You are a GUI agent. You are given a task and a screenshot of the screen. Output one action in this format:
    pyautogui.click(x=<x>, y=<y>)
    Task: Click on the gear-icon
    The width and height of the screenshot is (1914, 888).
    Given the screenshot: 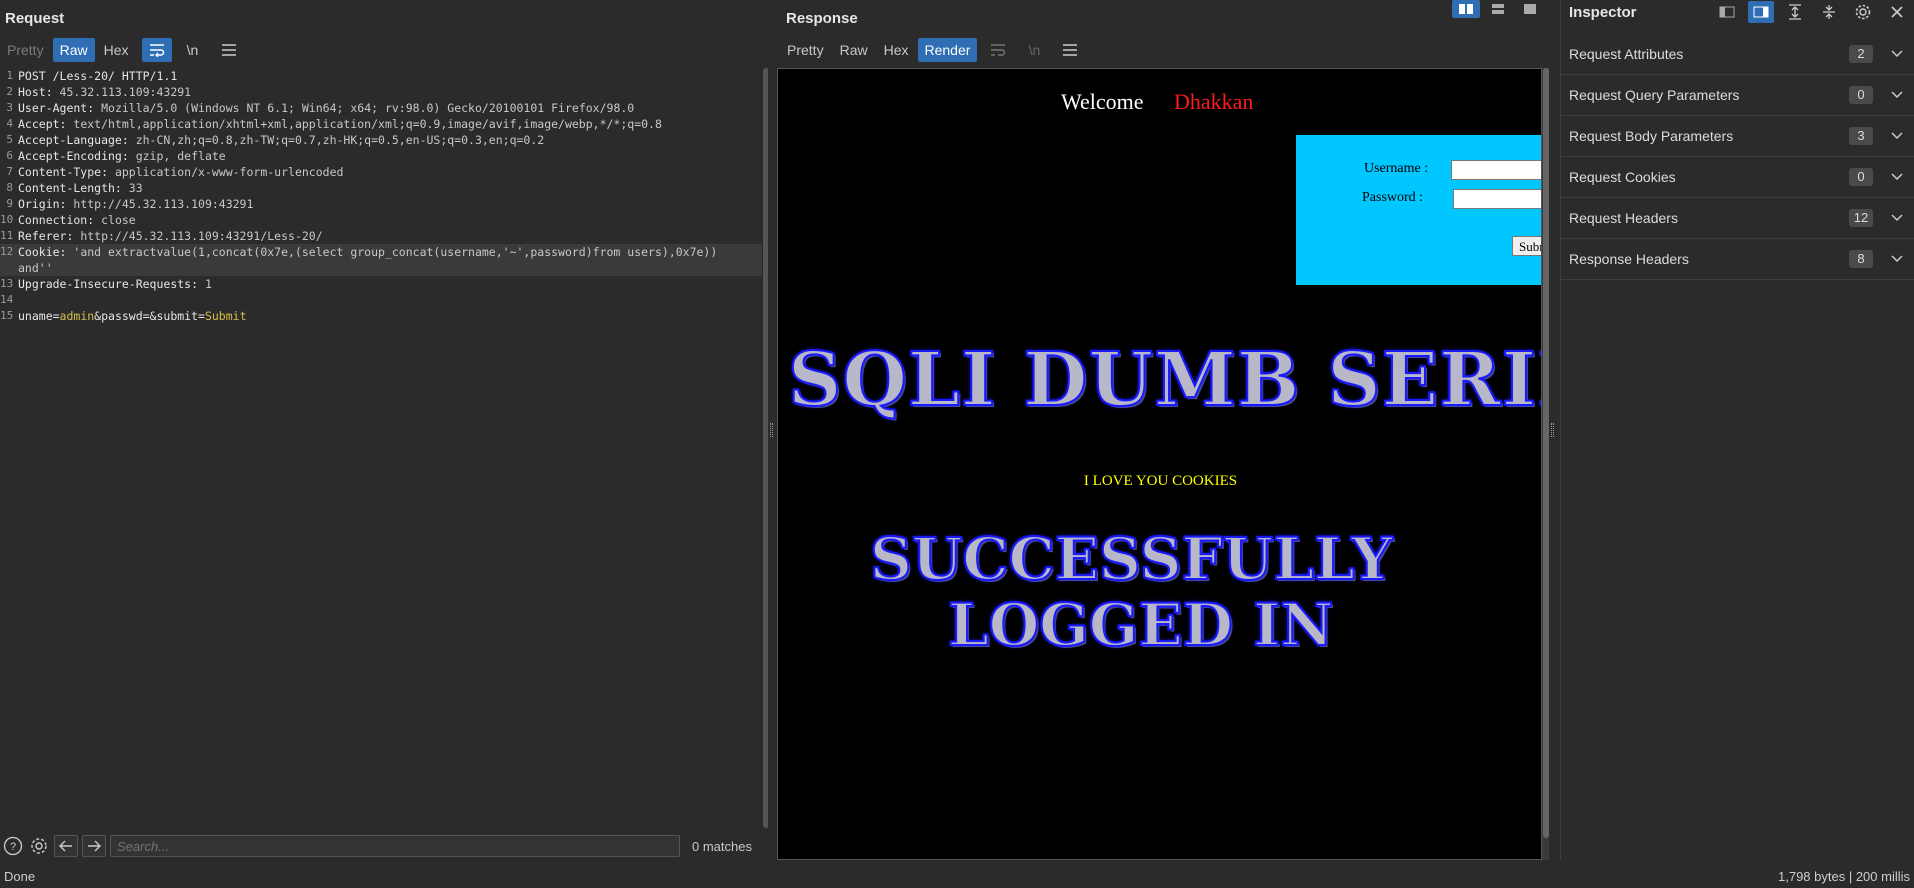 What is the action you would take?
    pyautogui.click(x=39, y=846)
    